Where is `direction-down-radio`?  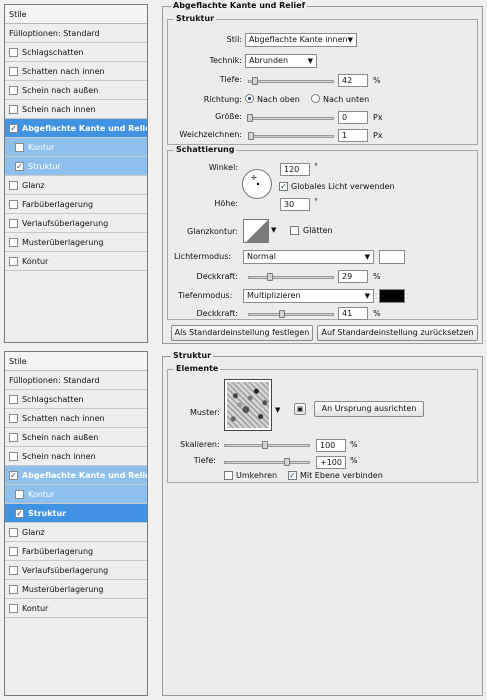 direction-down-radio is located at coordinates (315, 98).